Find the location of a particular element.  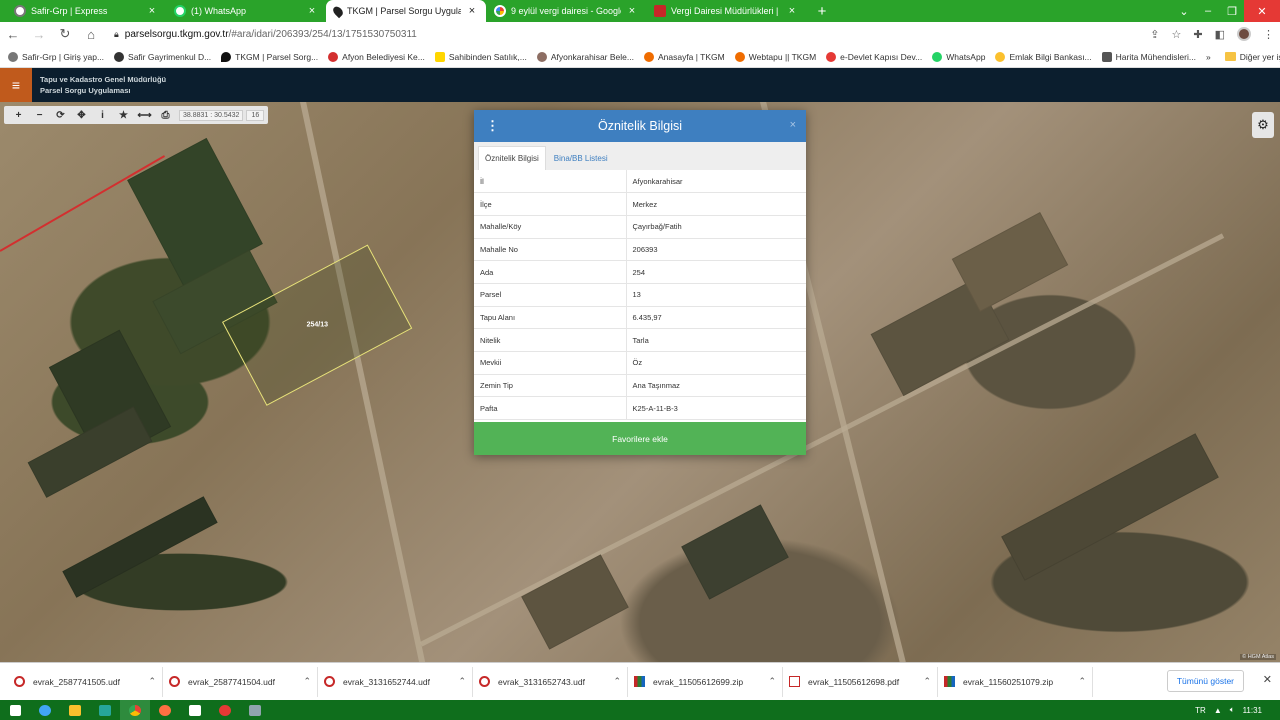

bookmark-item: Anasayfa | TKGM is located at coordinates (684, 56).